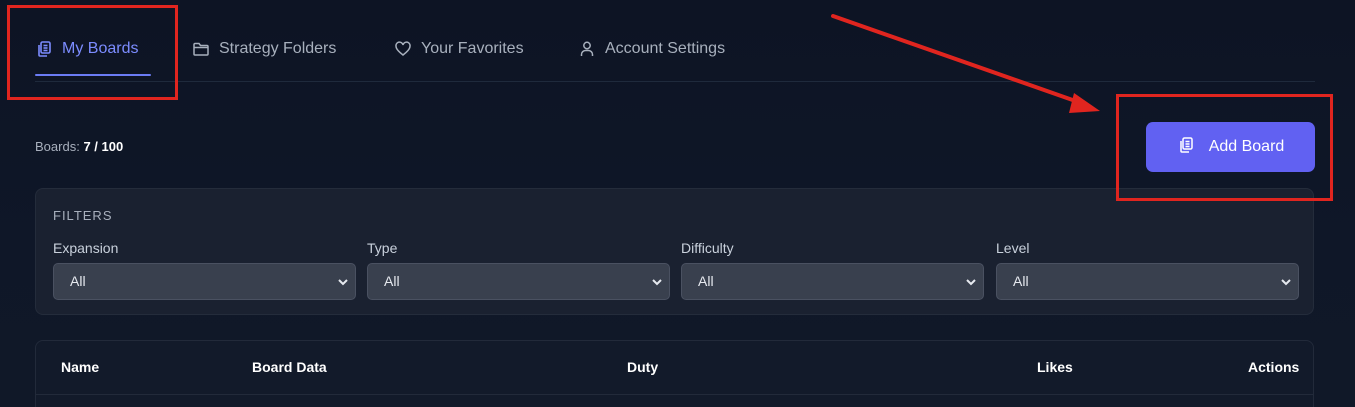 This screenshot has height=407, width=1355. What do you see at coordinates (1273, 367) in the screenshot?
I see `column-header-actions: Actions` at bounding box center [1273, 367].